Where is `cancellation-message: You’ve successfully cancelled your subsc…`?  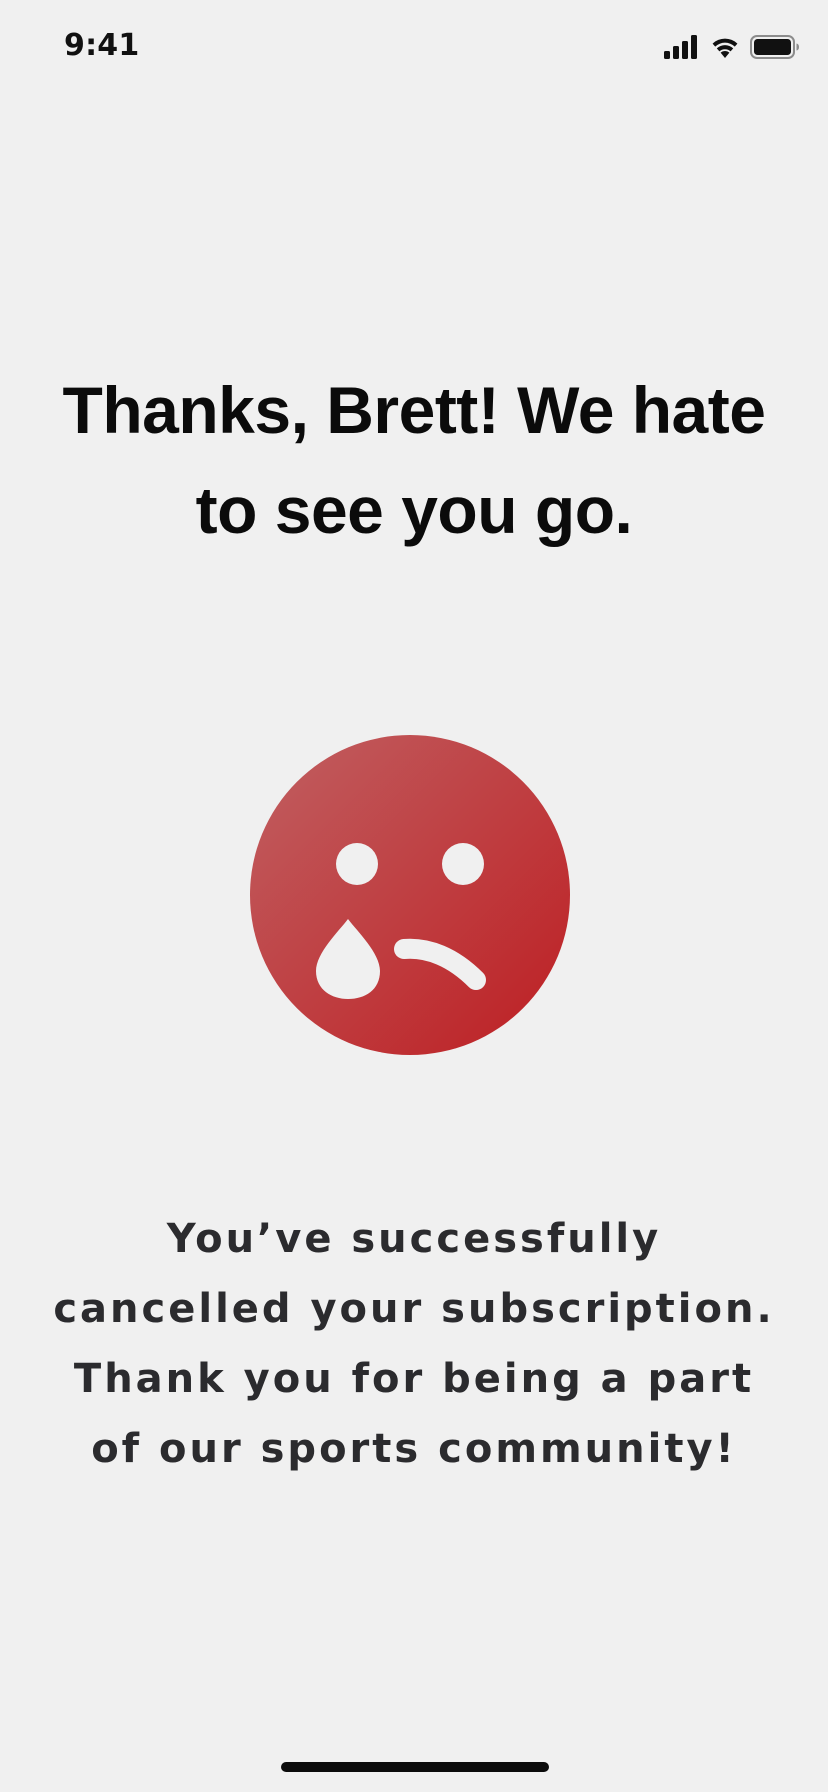
cancellation-message: You’ve successfully cancelled your subsc… is located at coordinates (414, 1344).